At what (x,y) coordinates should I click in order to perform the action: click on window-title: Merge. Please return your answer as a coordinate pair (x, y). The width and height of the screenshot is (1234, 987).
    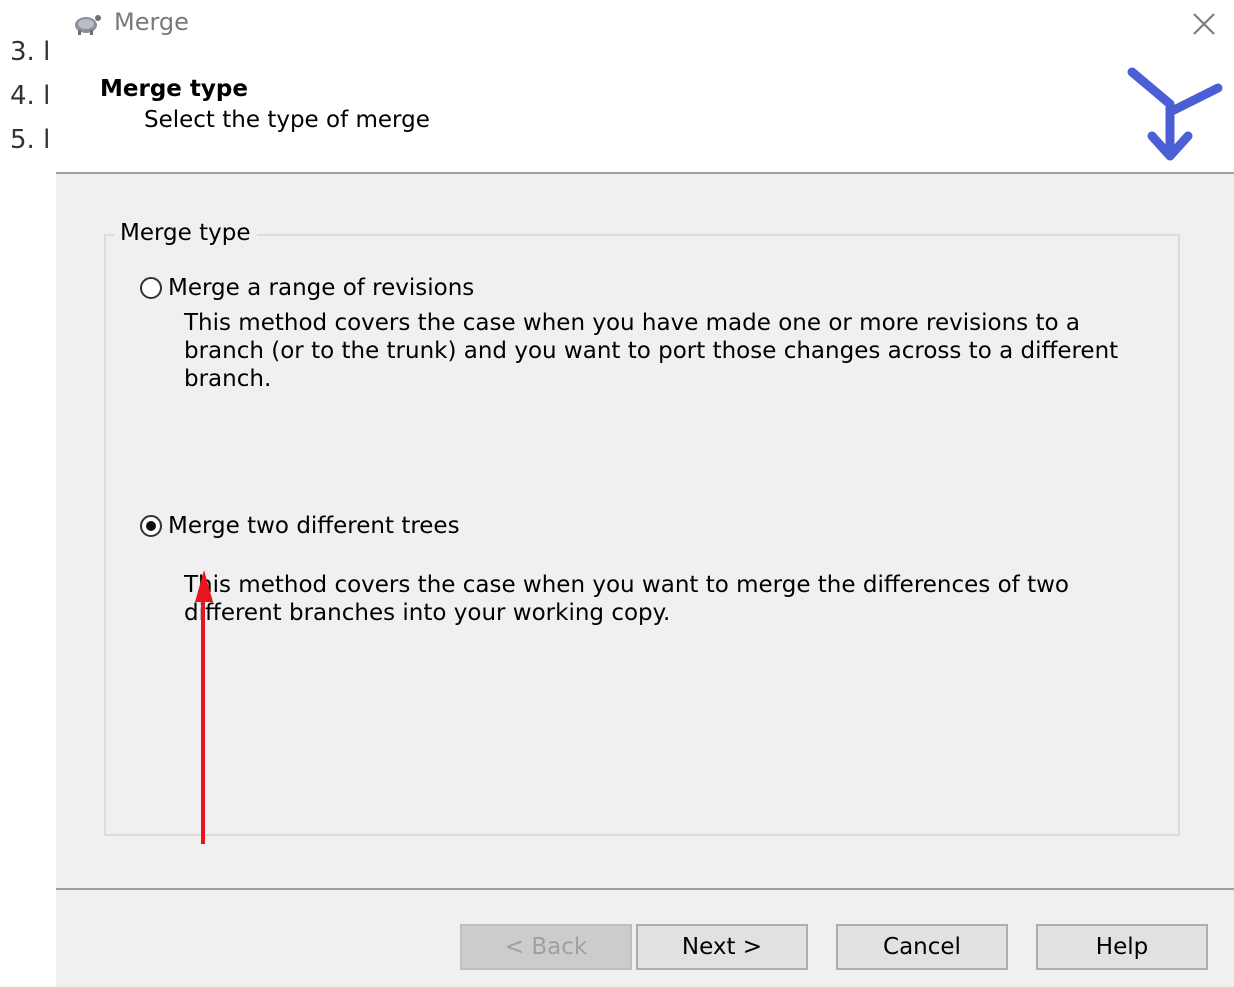
    Looking at the image, I should click on (151, 22).